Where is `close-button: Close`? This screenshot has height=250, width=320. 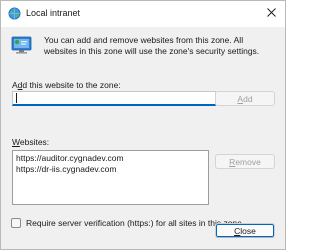
close-button: Close is located at coordinates (245, 230).